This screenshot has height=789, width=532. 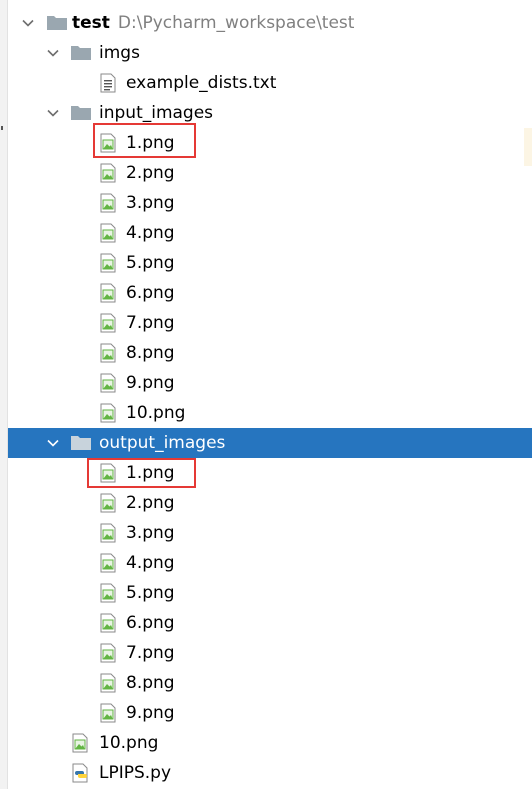 I want to click on tree-row-input-images-folder: input_images, so click(x=270, y=113).